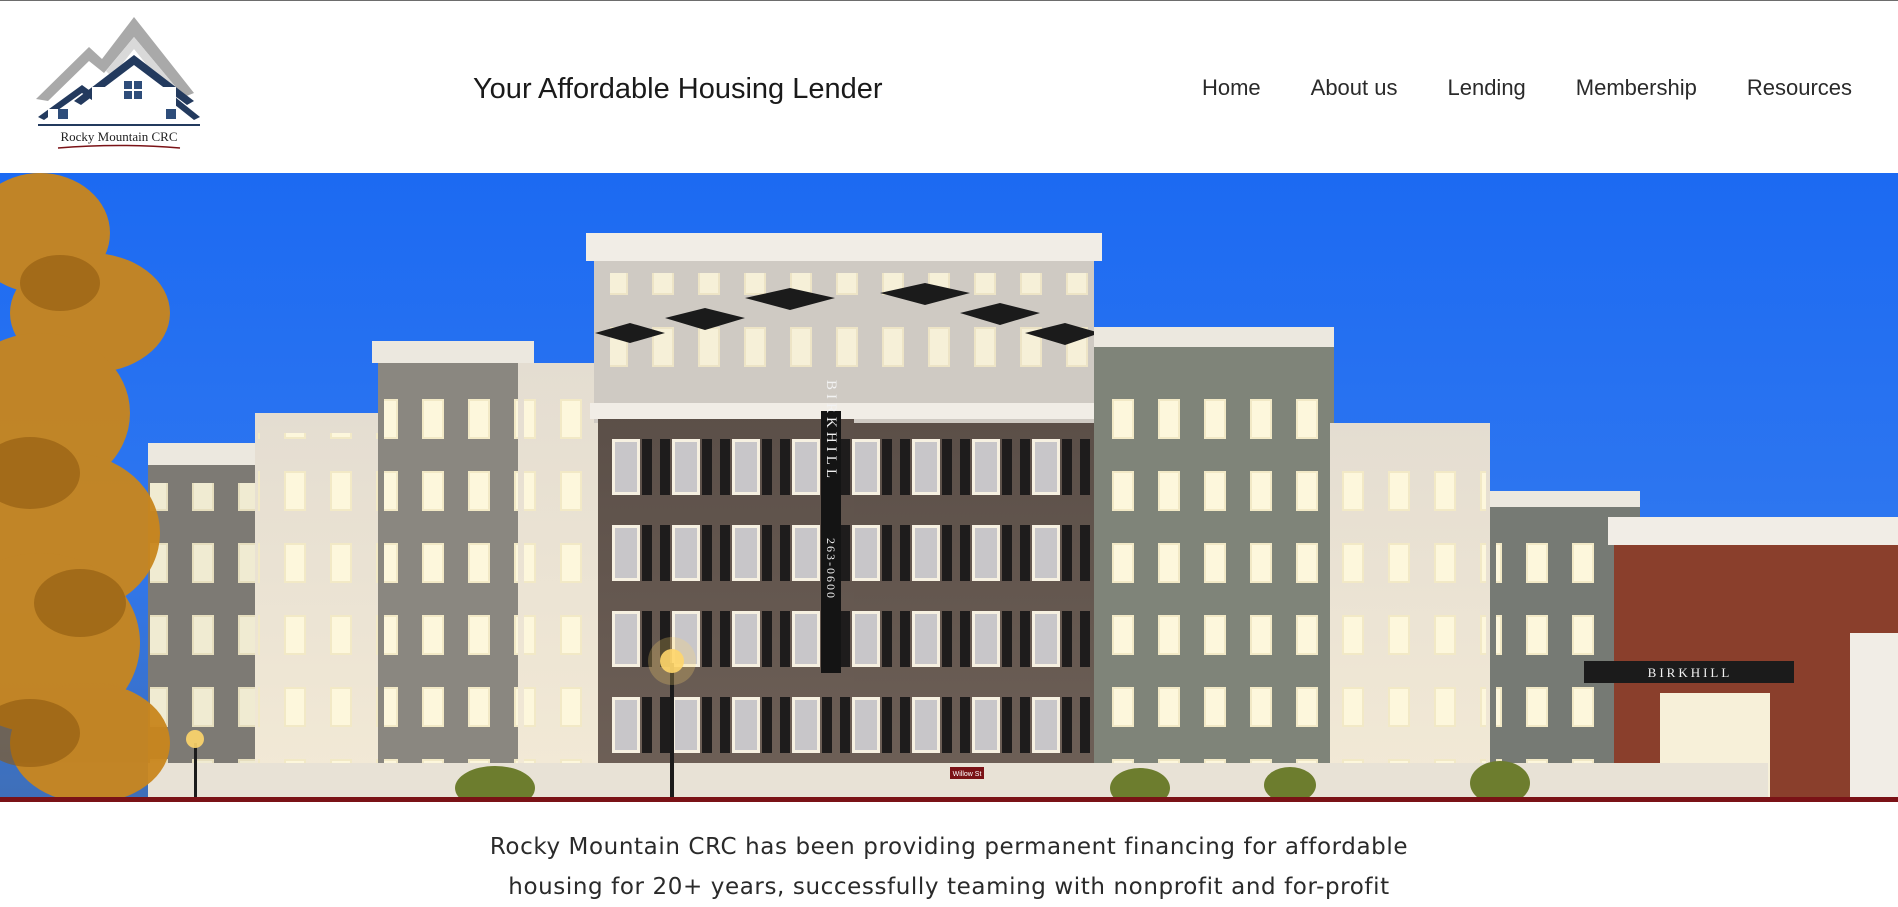  What do you see at coordinates (1799, 88) in the screenshot?
I see `nav-resources: Resources` at bounding box center [1799, 88].